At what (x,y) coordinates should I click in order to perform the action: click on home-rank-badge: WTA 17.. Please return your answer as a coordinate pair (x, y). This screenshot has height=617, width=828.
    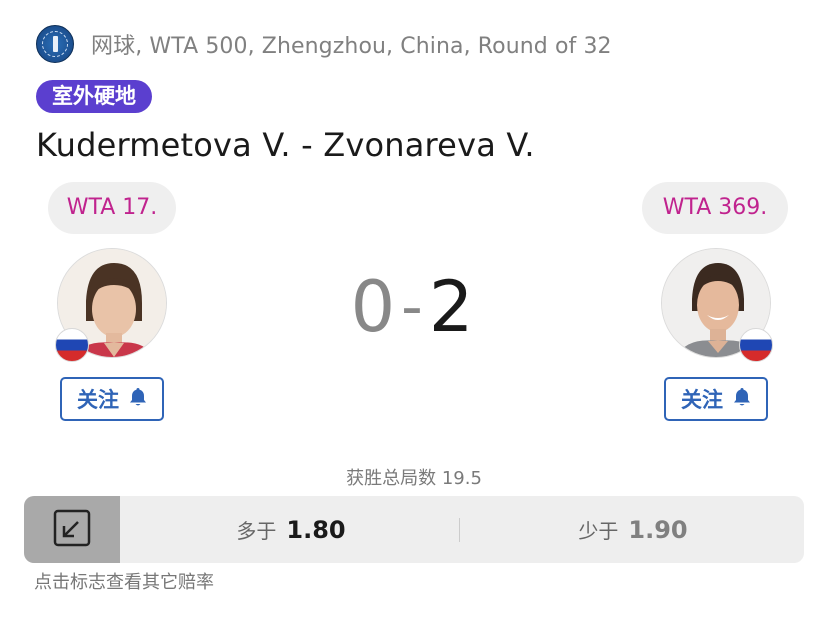
    Looking at the image, I should click on (112, 208).